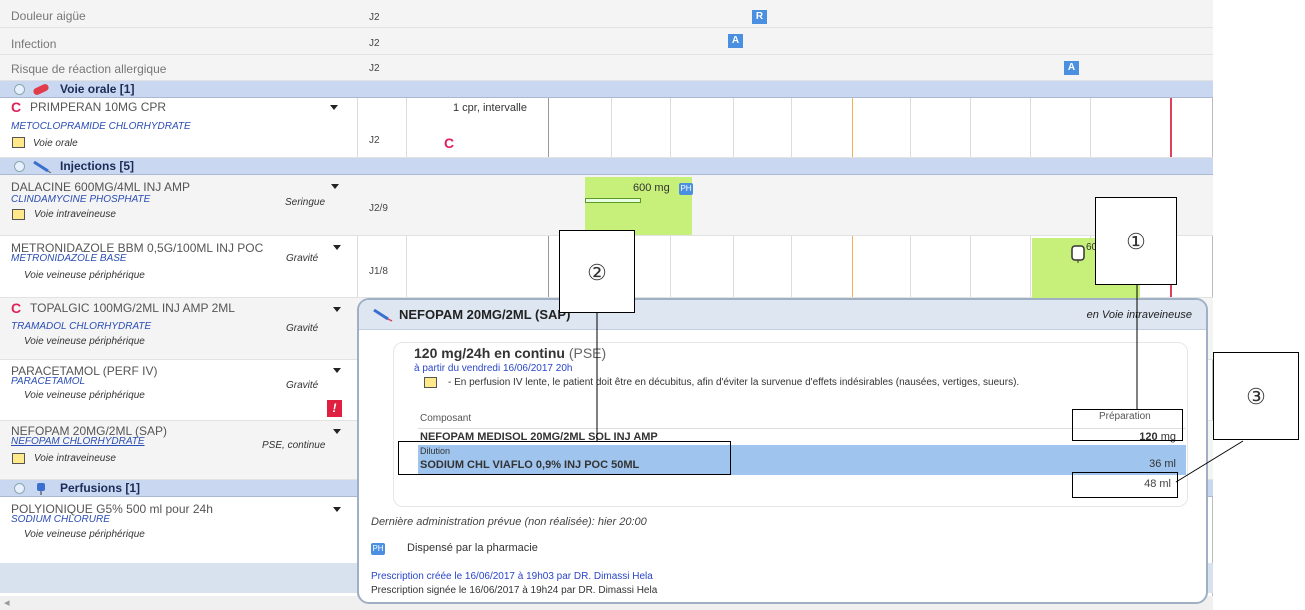 This screenshot has width=1305, height=610. What do you see at coordinates (1136, 241) in the screenshot?
I see `callout-1: ①` at bounding box center [1136, 241].